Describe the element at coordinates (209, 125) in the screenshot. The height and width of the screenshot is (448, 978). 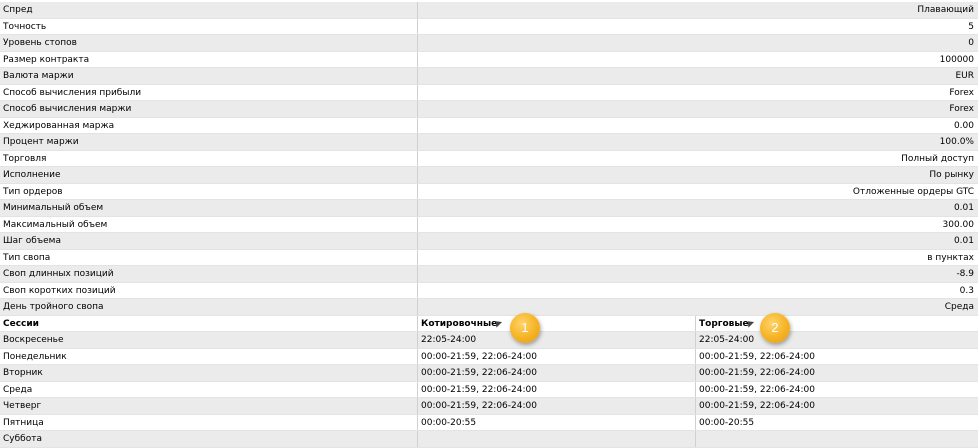
I see `row-label: Хеджированная маржа` at that location.